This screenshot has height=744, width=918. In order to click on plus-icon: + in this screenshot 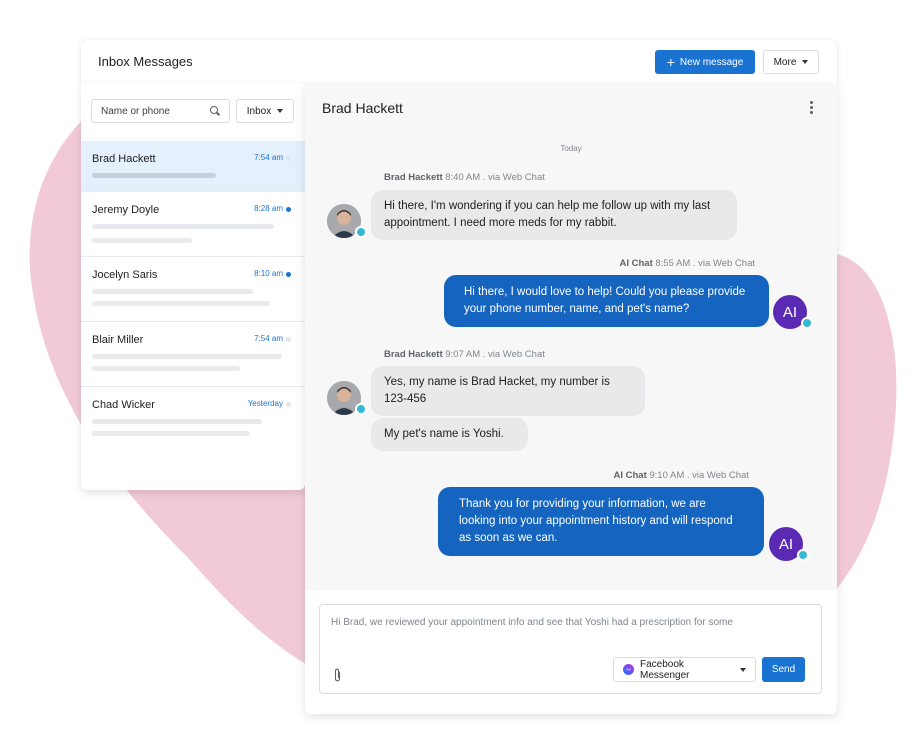, I will do `click(670, 62)`.